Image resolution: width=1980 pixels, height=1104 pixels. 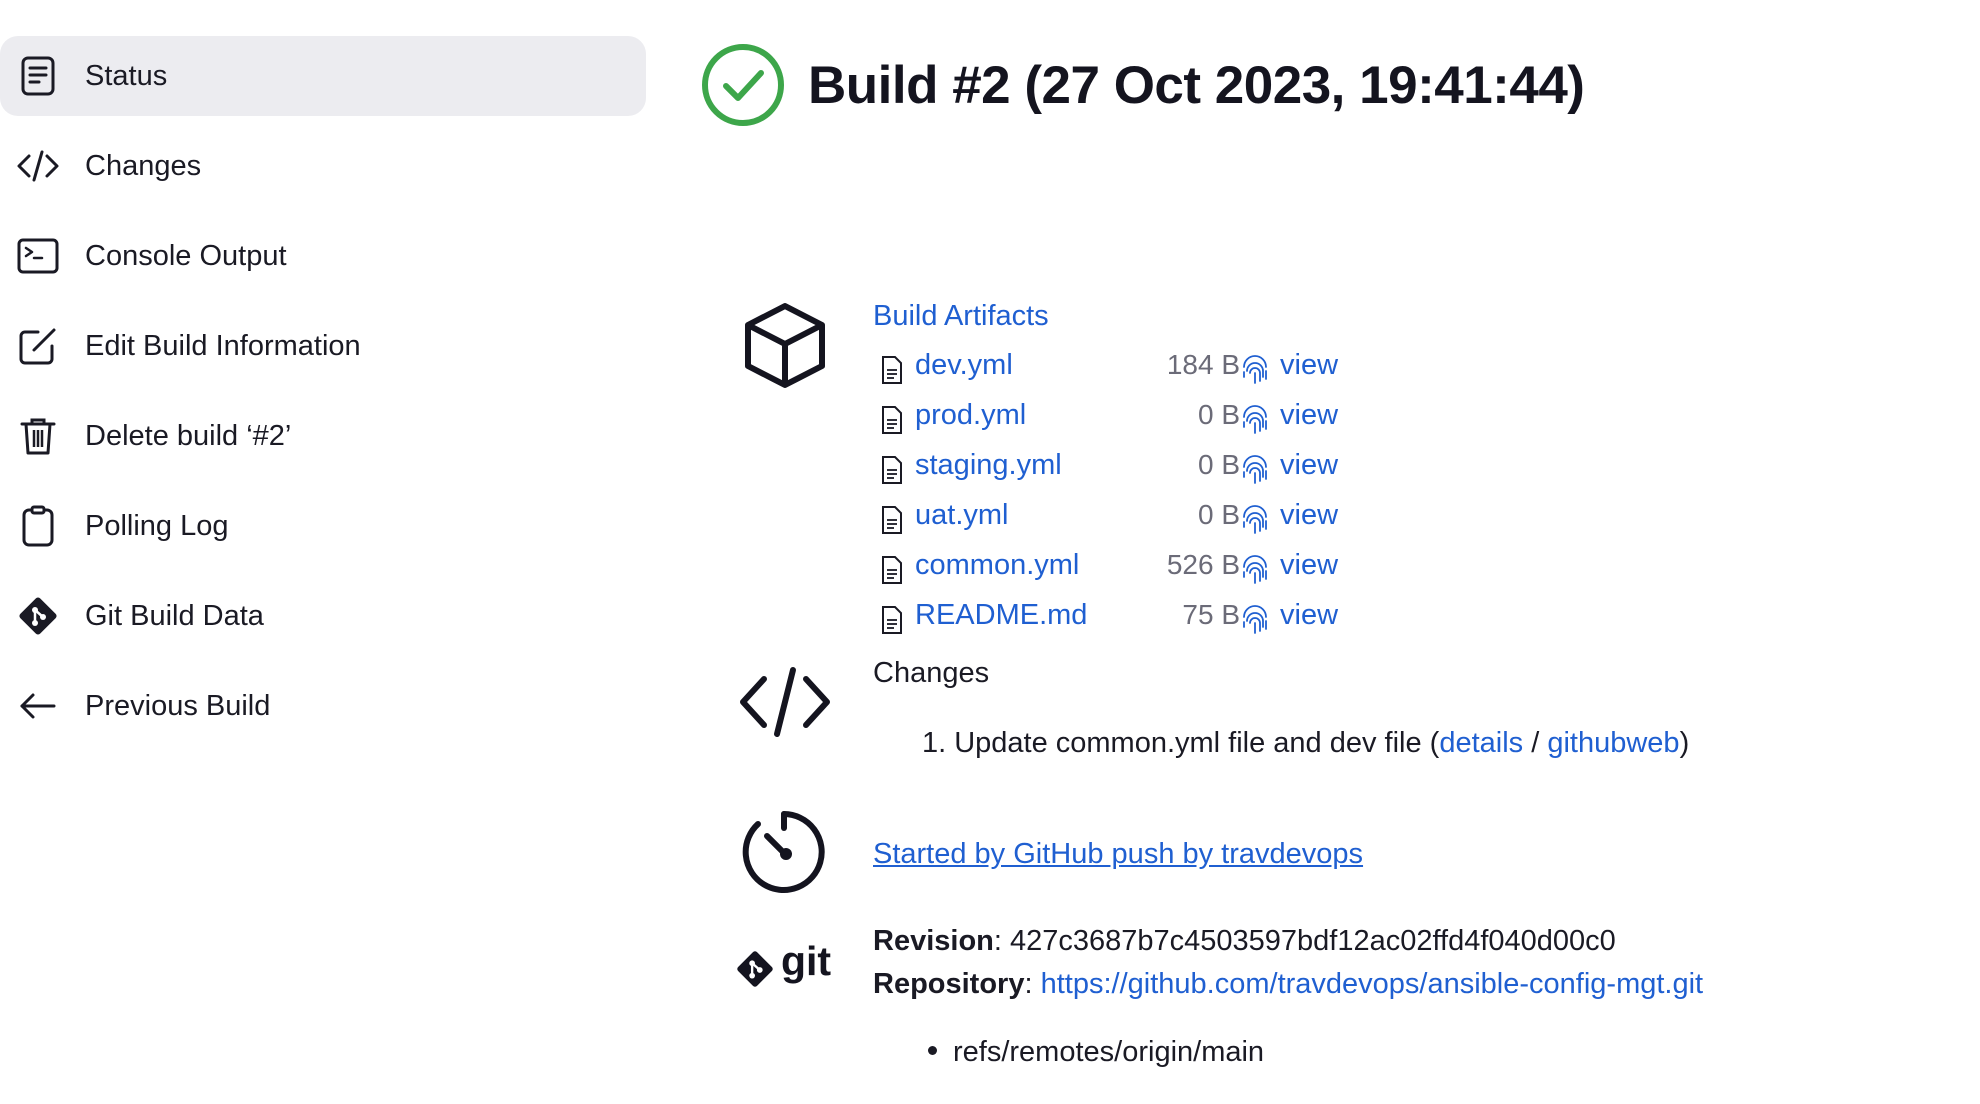 What do you see at coordinates (949, 984) in the screenshot?
I see `repository-label: Repository` at bounding box center [949, 984].